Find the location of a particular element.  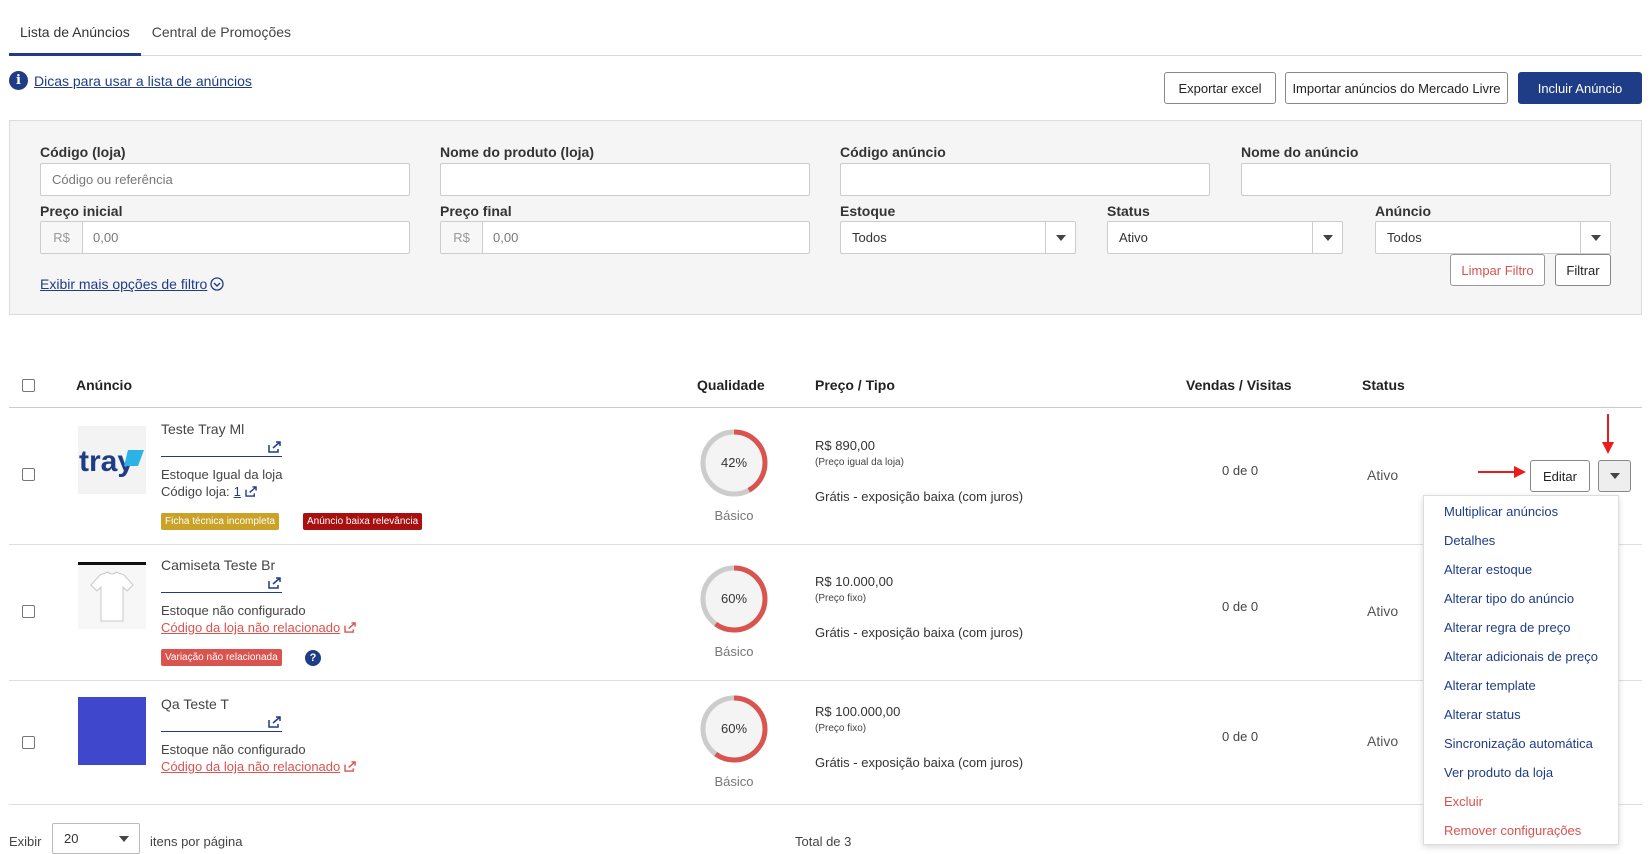

tab-central-promocoes: Central de Promoções is located at coordinates (221, 35).